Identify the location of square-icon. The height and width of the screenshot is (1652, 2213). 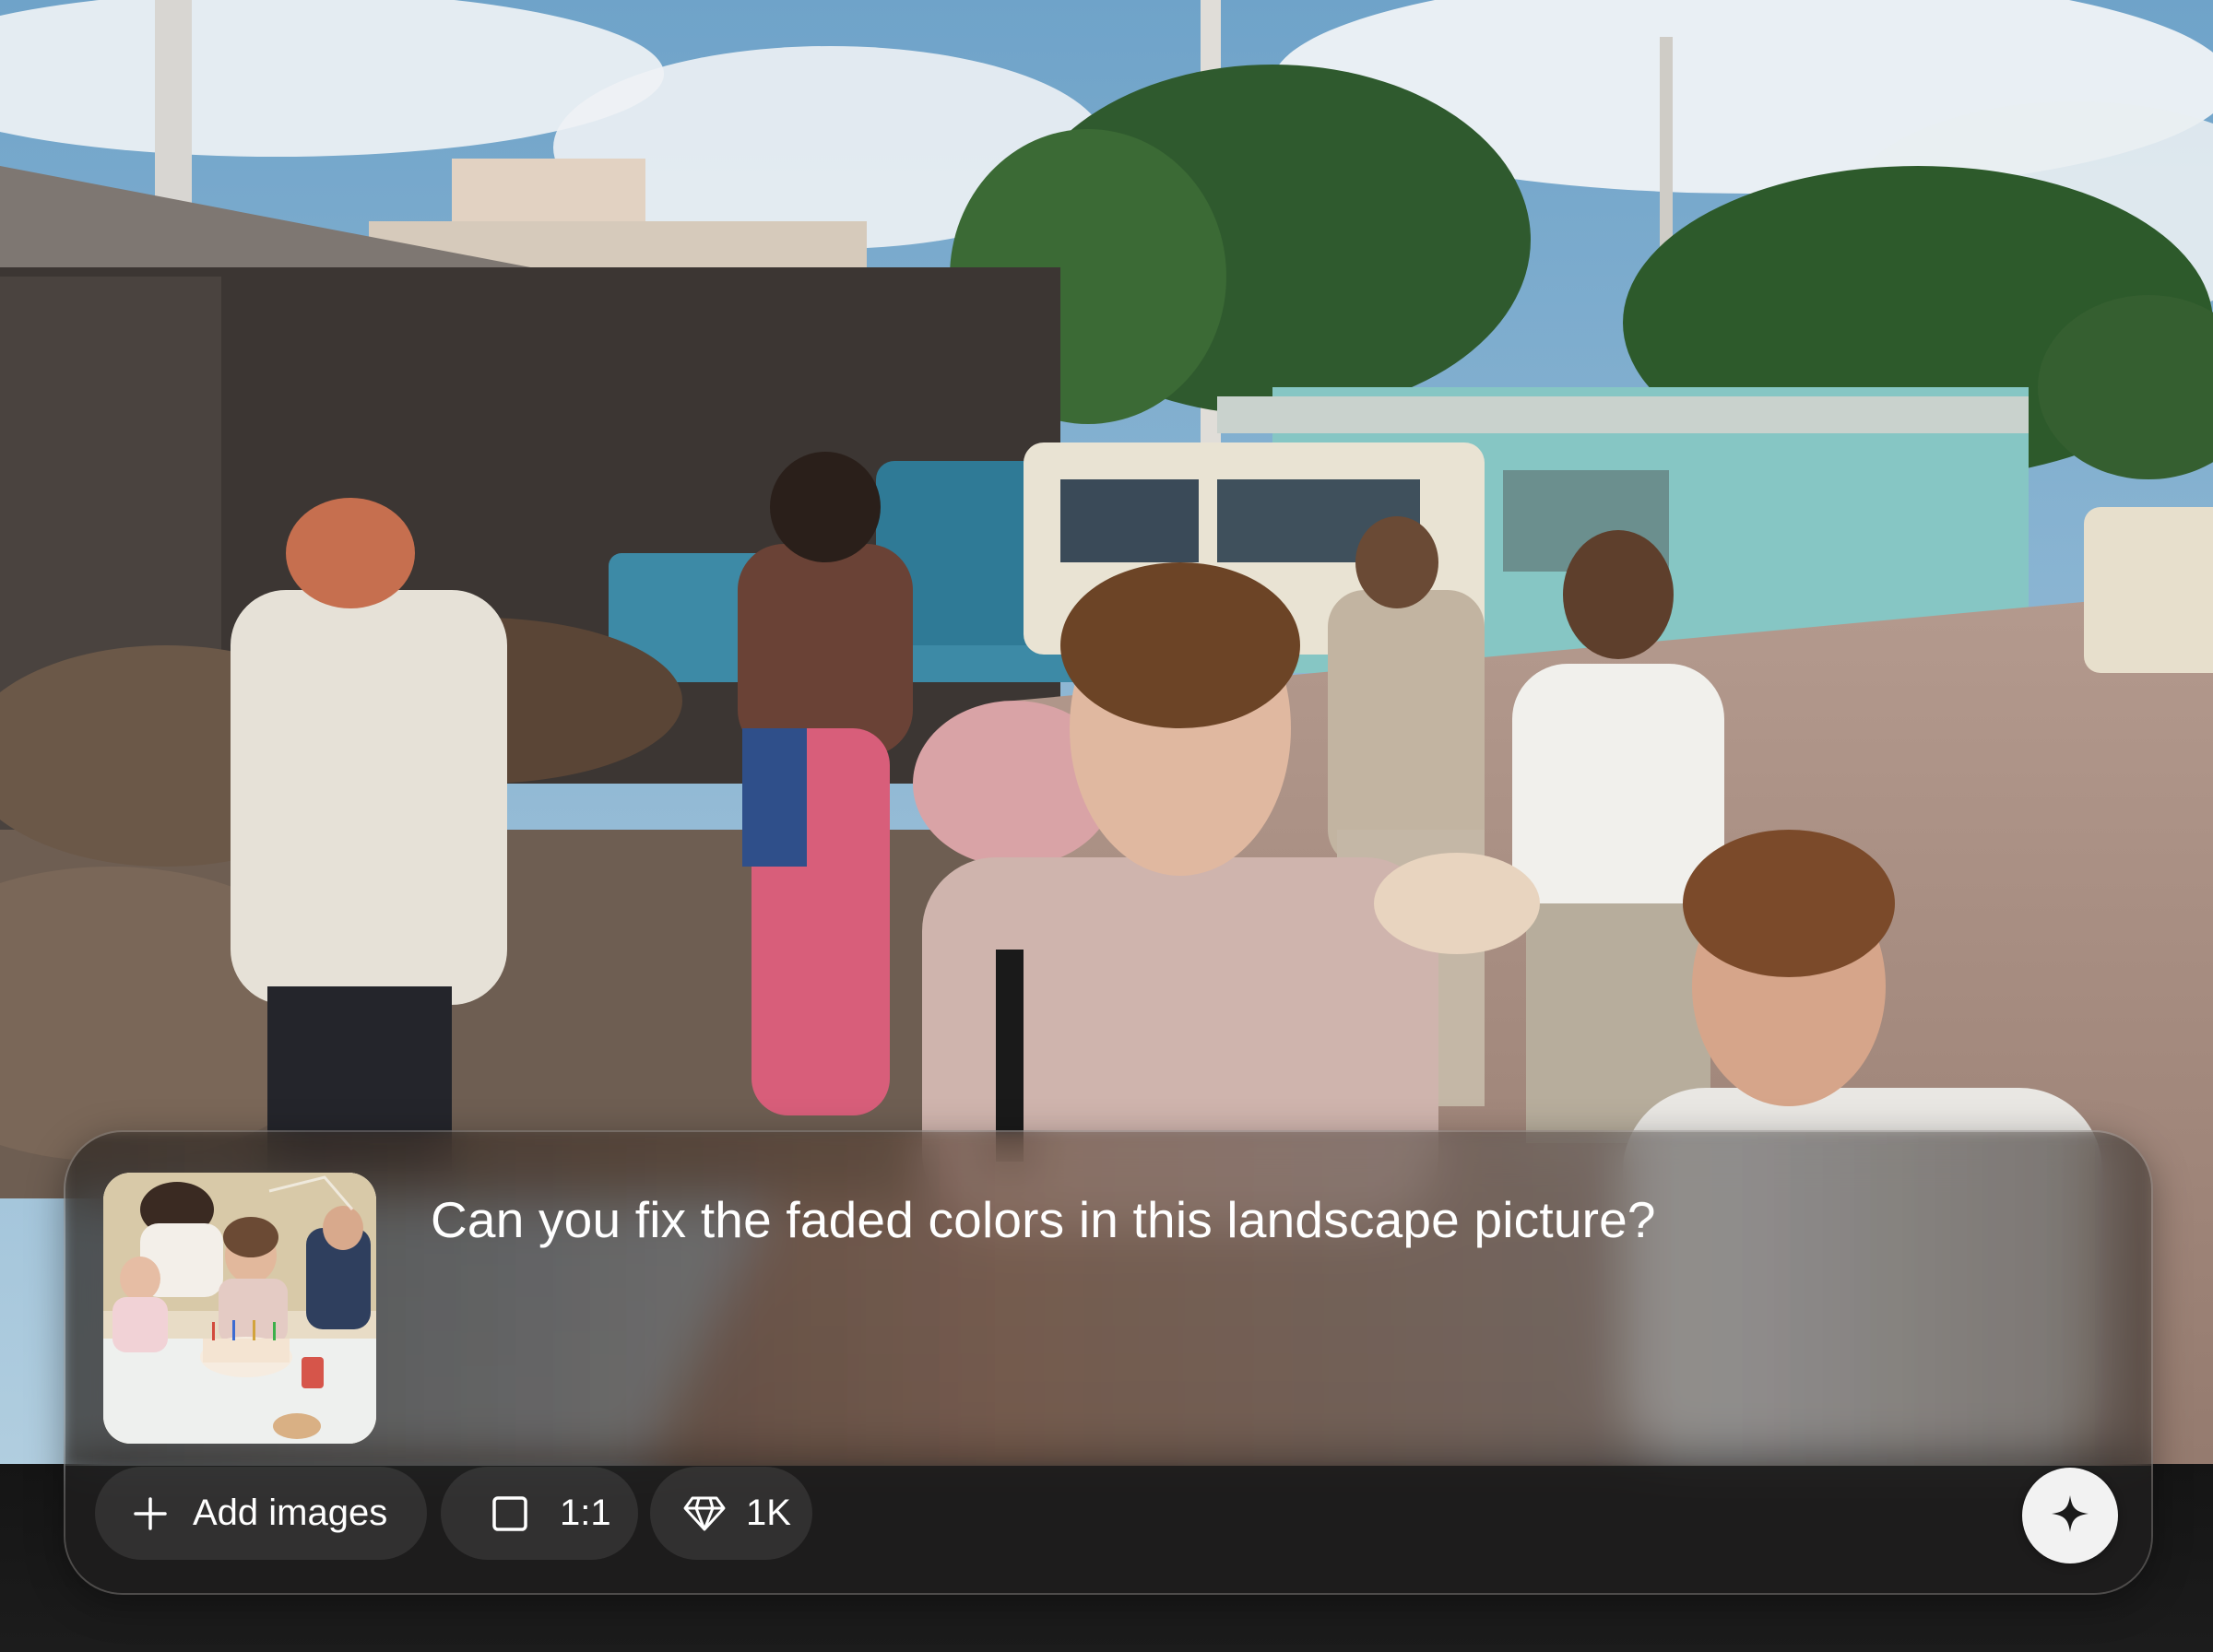
(509, 1513).